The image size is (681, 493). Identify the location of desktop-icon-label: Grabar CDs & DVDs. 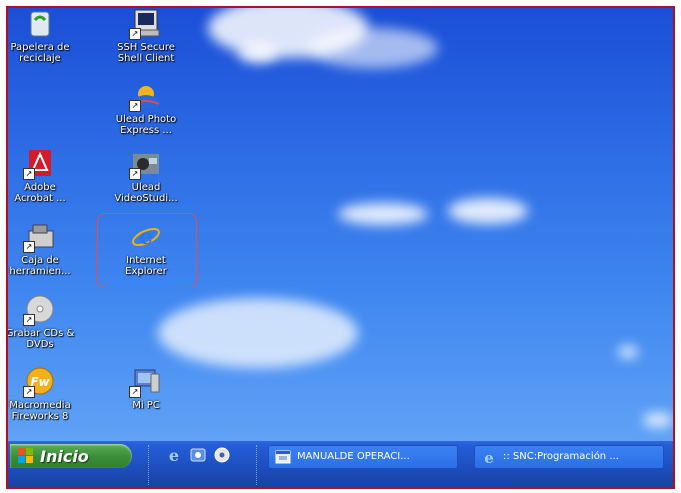
(41, 339).